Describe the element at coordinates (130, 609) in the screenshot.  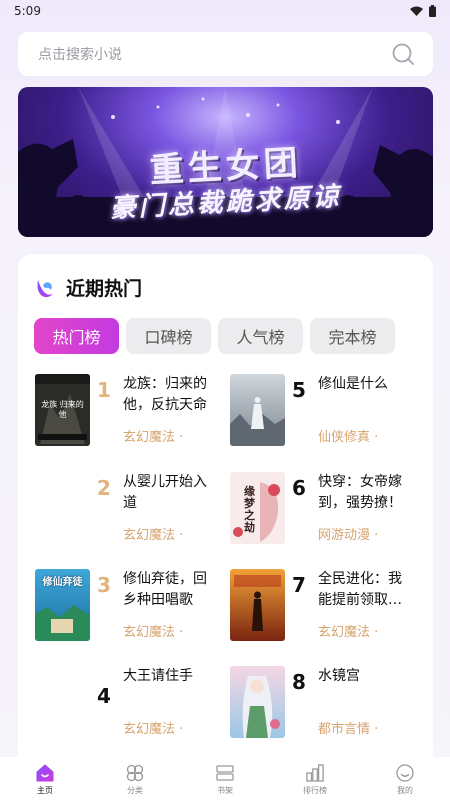
I see `list-item: 修仙弃徒 3 修仙弃徒，回乡种田唱歌 玄幻魔法 ·` at that location.